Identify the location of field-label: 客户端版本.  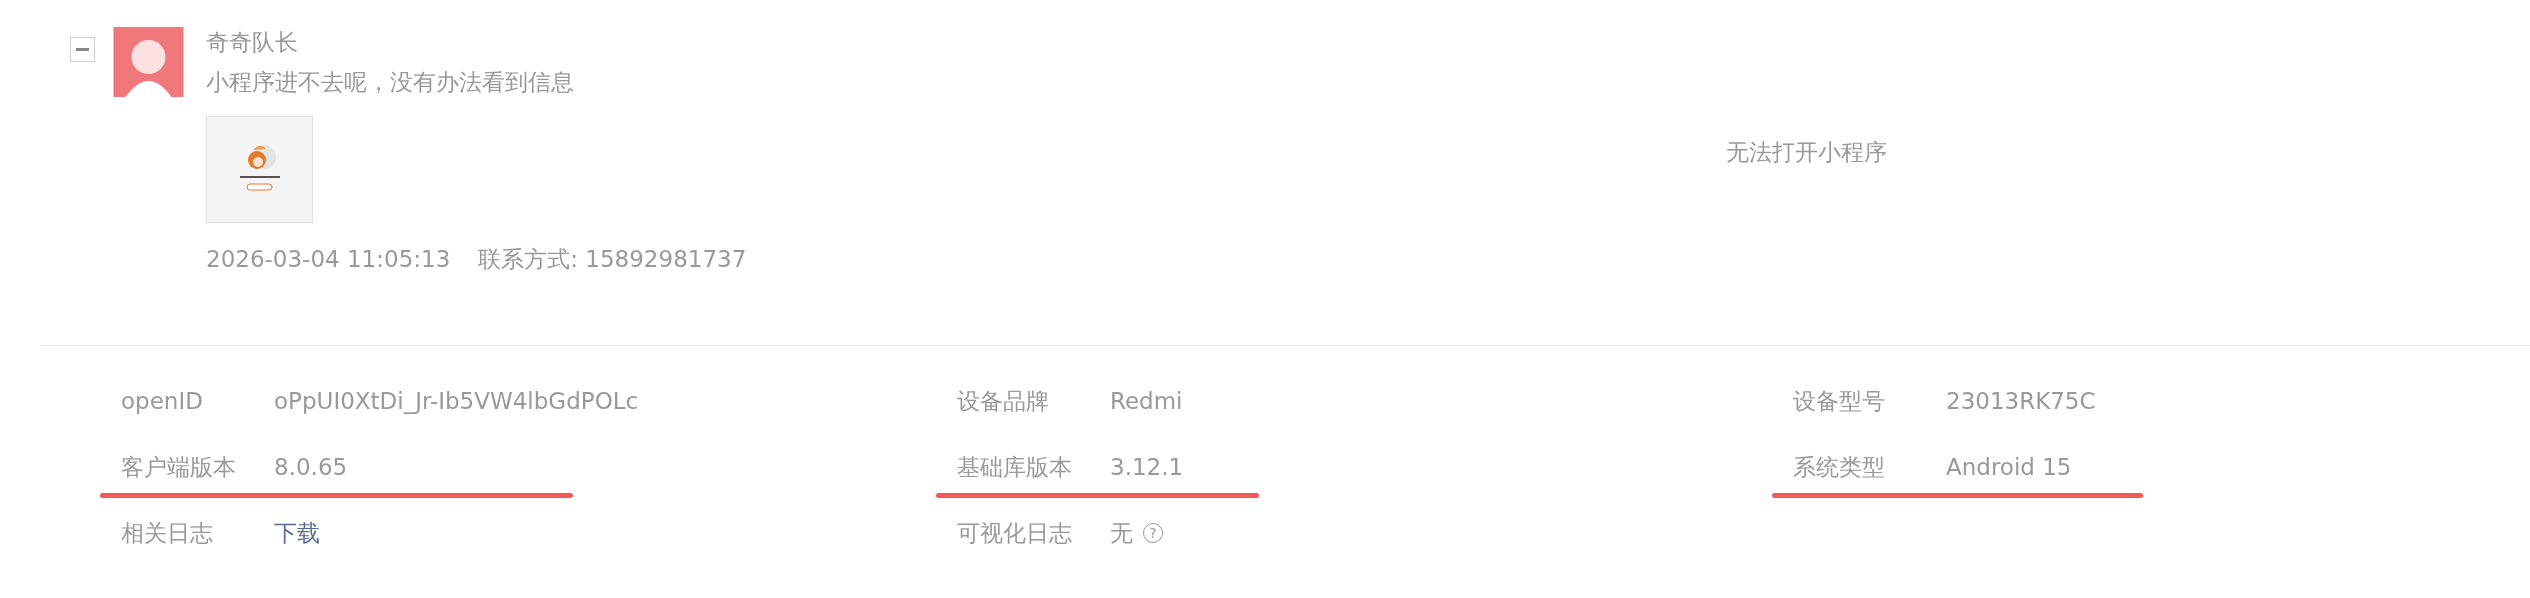
(179, 467).